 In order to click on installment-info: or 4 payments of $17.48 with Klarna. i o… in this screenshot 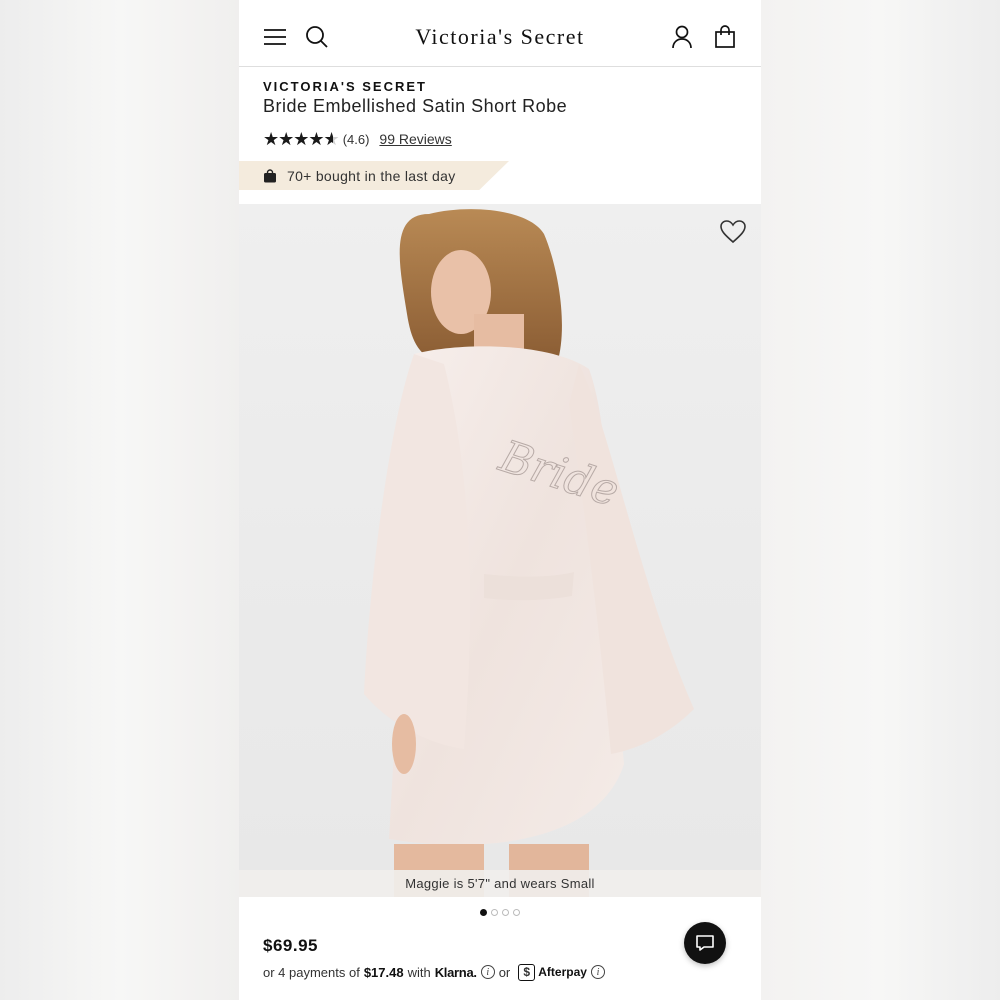, I will do `click(434, 972)`.